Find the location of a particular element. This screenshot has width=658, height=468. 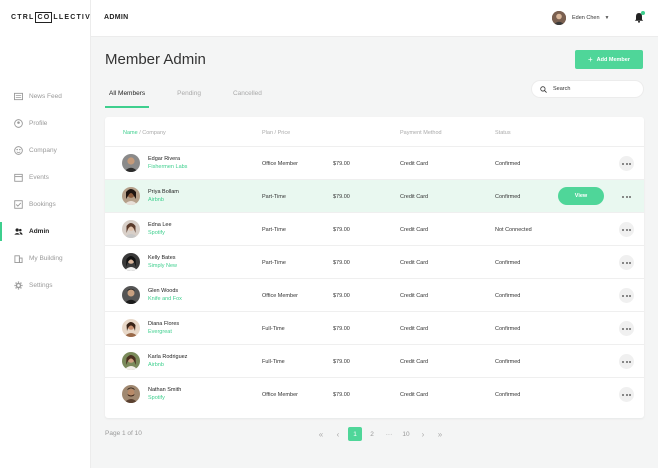

sidebar-item-profile: Profile is located at coordinates (45, 123).